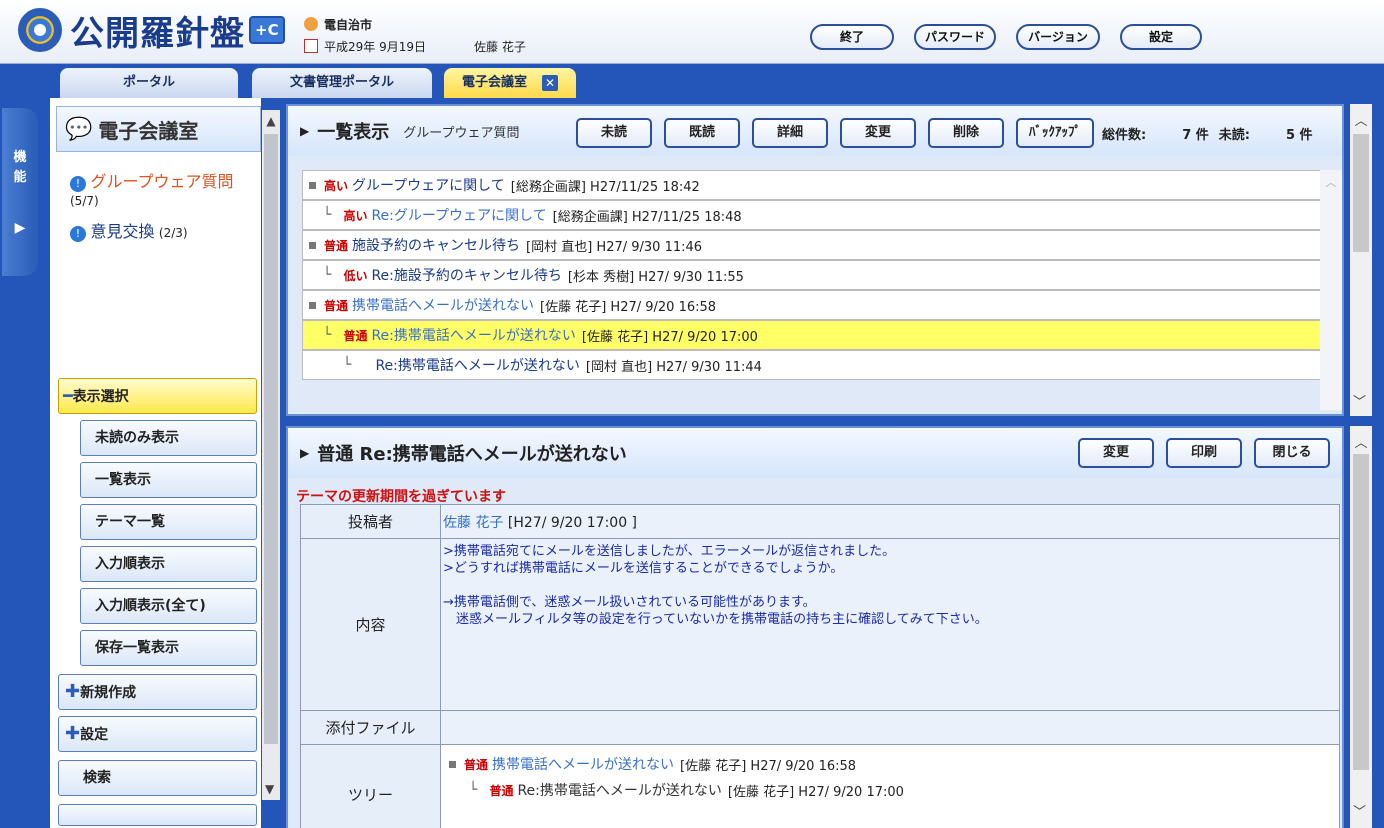  Describe the element at coordinates (647, 217) in the screenshot. I see `row-meta: [総務企画課] H27/11/25 18:48` at that location.